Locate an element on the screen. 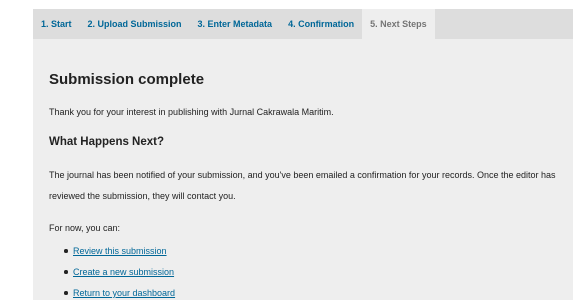 This screenshot has width=573, height=308. review-submission-link: Review this submission is located at coordinates (120, 251).